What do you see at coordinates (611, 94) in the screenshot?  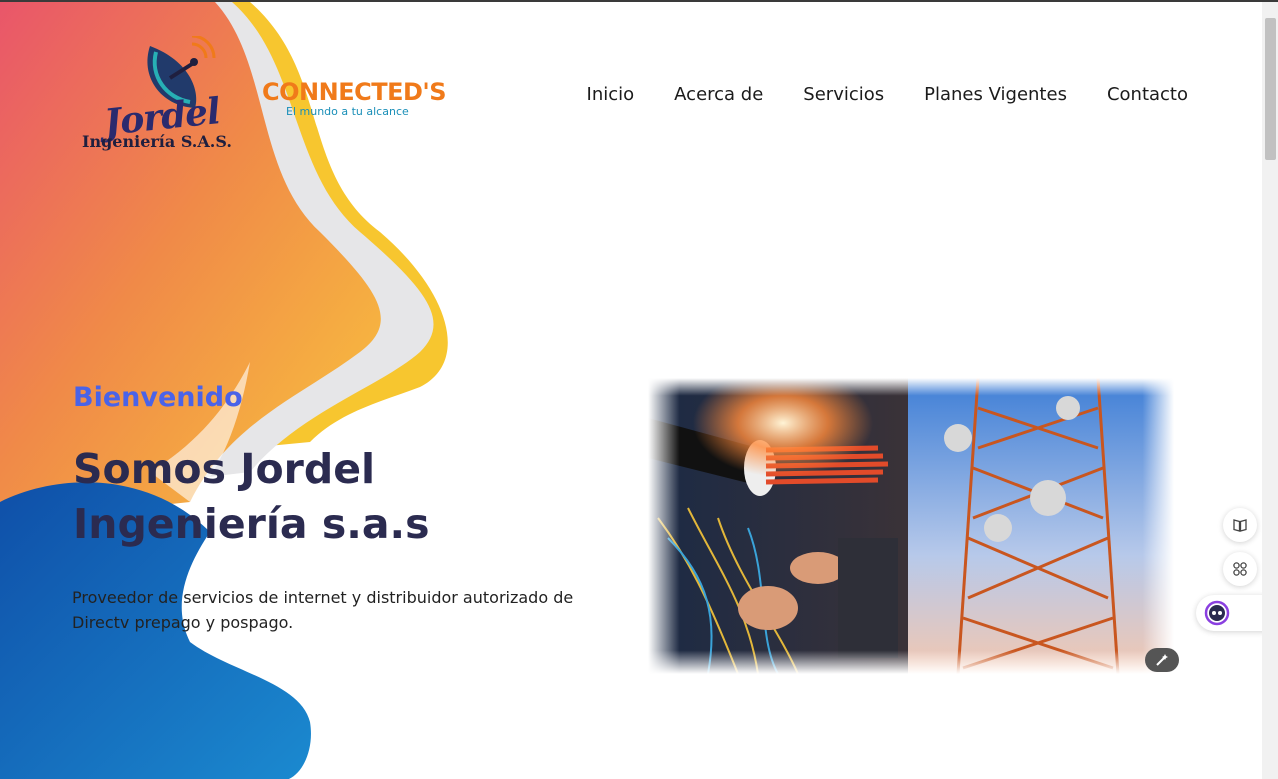 I see `nav-inicio: Inicio` at bounding box center [611, 94].